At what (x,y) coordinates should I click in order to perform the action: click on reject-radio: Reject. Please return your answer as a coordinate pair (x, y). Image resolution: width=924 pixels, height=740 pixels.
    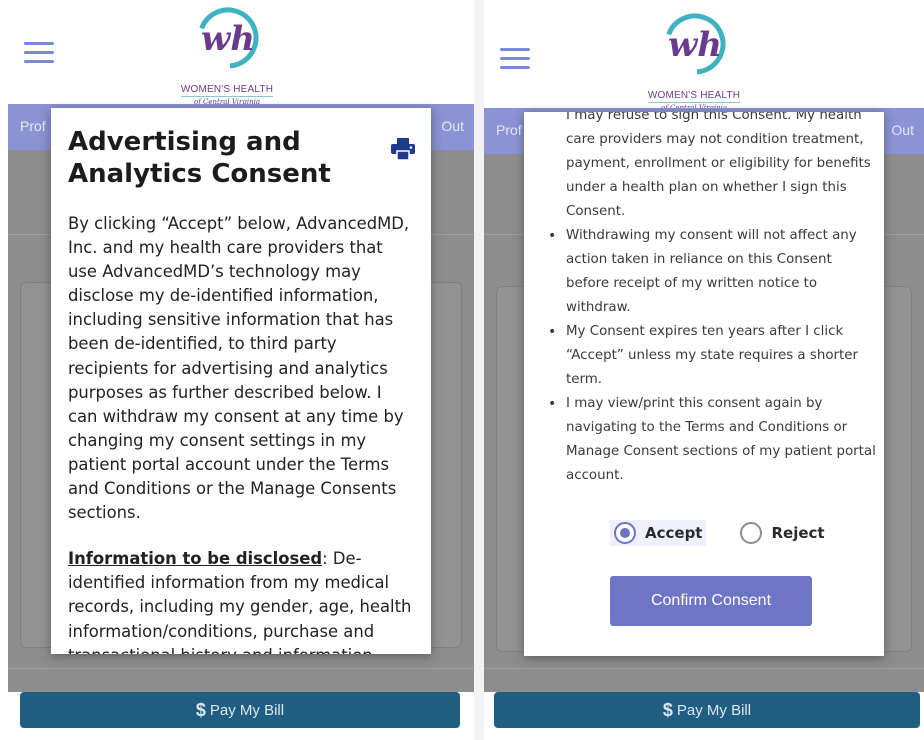
    Looking at the image, I should click on (782, 533).